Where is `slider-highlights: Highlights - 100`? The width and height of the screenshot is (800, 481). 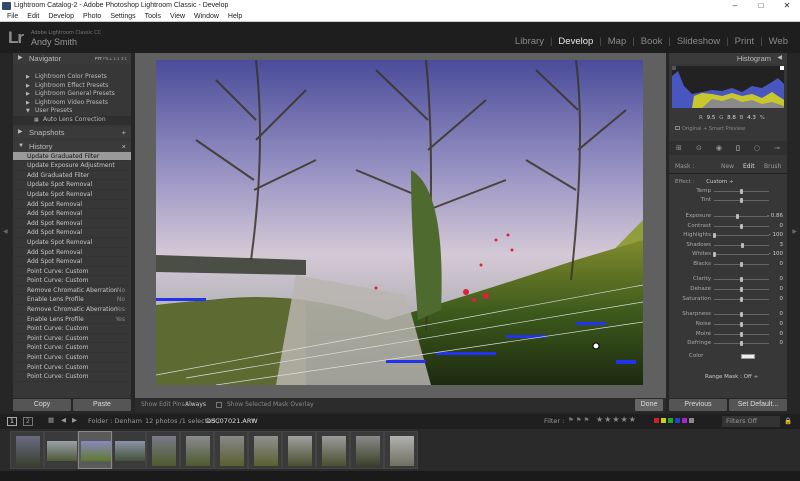 slider-highlights: Highlights - 100 is located at coordinates (728, 236).